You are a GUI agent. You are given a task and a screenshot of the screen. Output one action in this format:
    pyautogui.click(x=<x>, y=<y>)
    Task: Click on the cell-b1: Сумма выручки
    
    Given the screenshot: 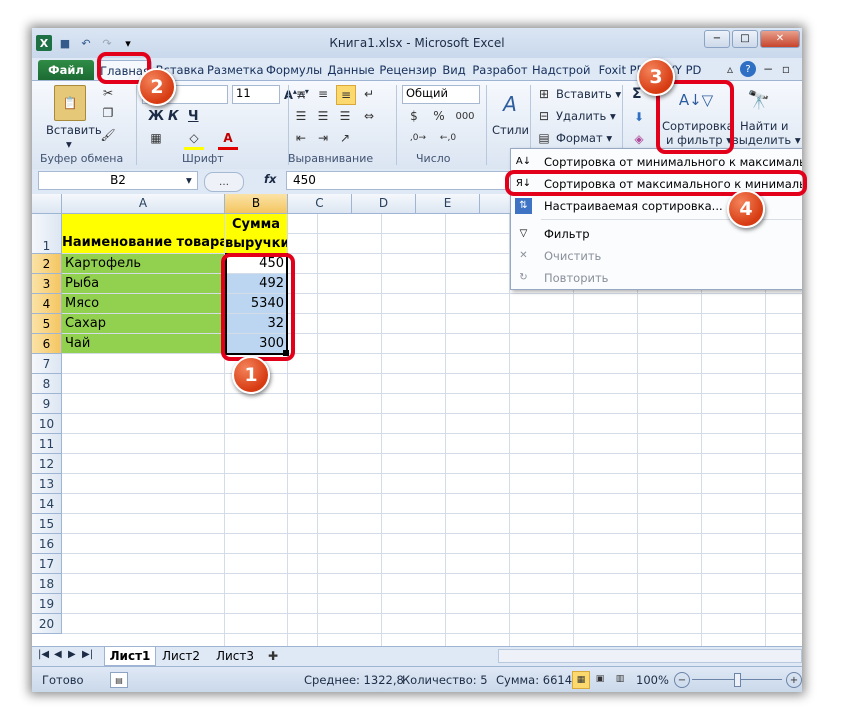 What is the action you would take?
    pyautogui.click(x=256, y=234)
    